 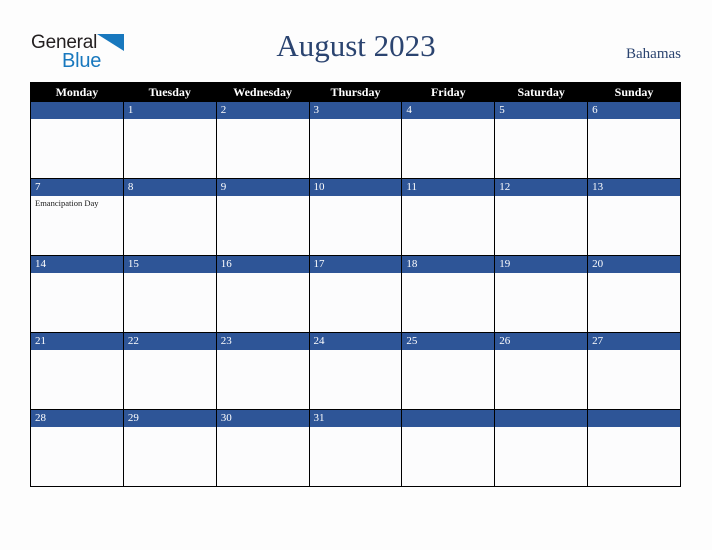 I want to click on calendar-week-row: 123456, so click(x=355, y=140).